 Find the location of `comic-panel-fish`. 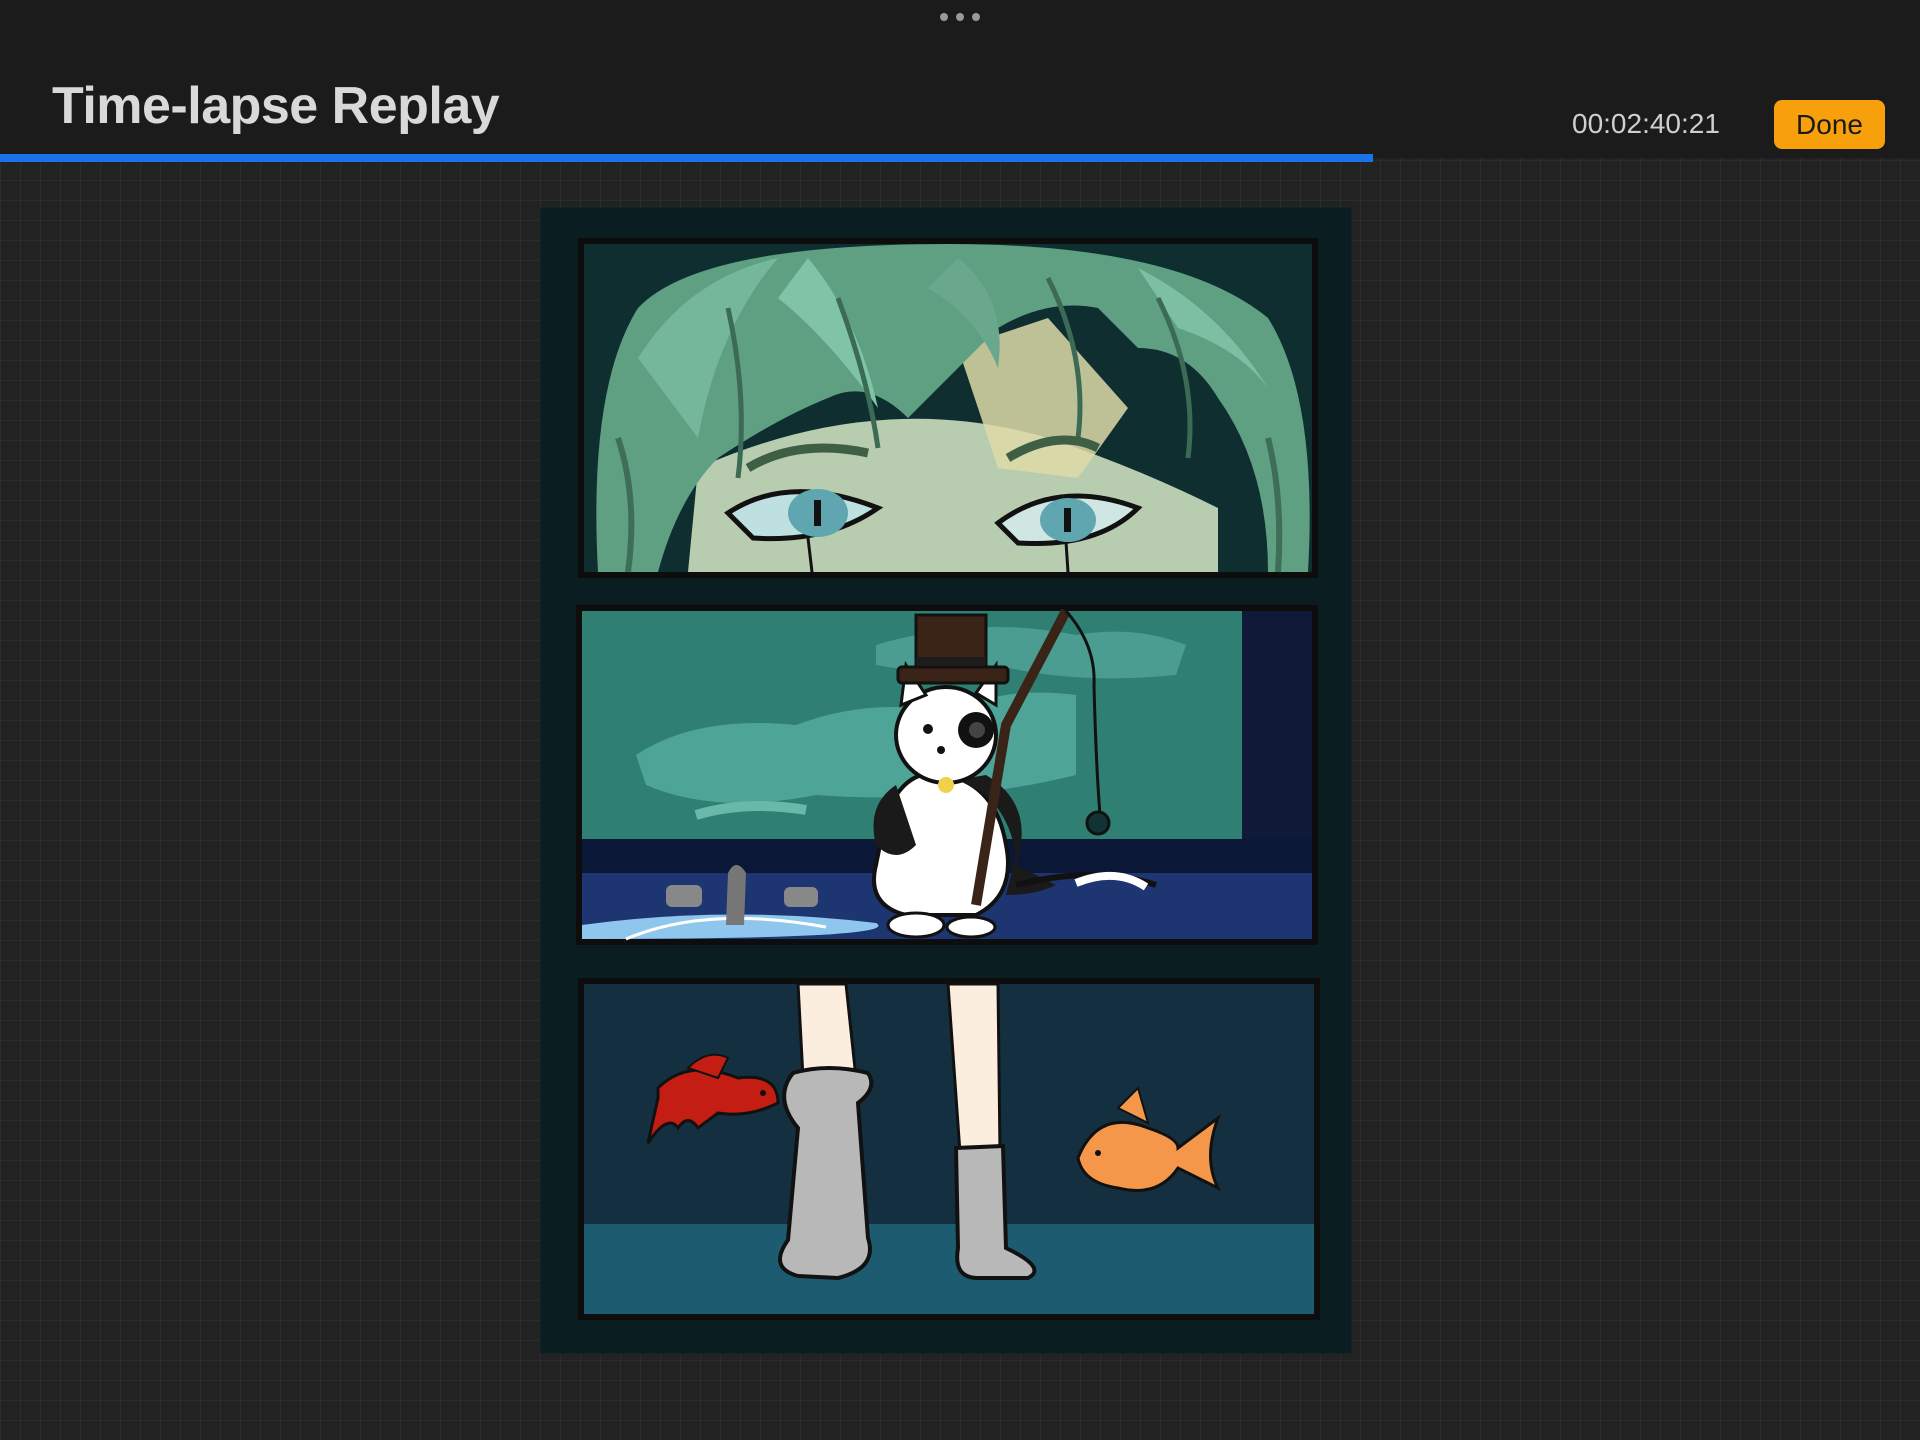

comic-panel-fish is located at coordinates (949, 1149).